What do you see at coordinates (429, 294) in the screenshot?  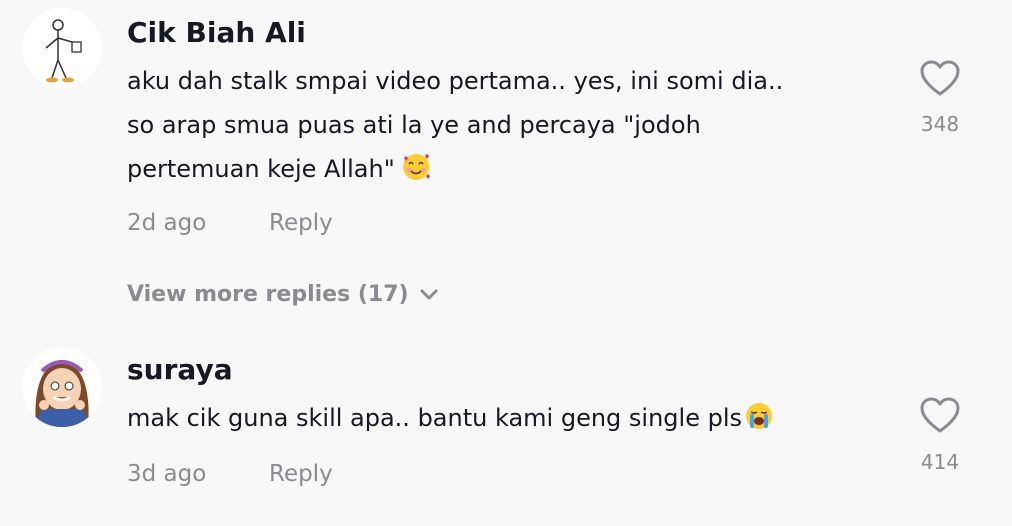 I see `chevron-down-icon` at bounding box center [429, 294].